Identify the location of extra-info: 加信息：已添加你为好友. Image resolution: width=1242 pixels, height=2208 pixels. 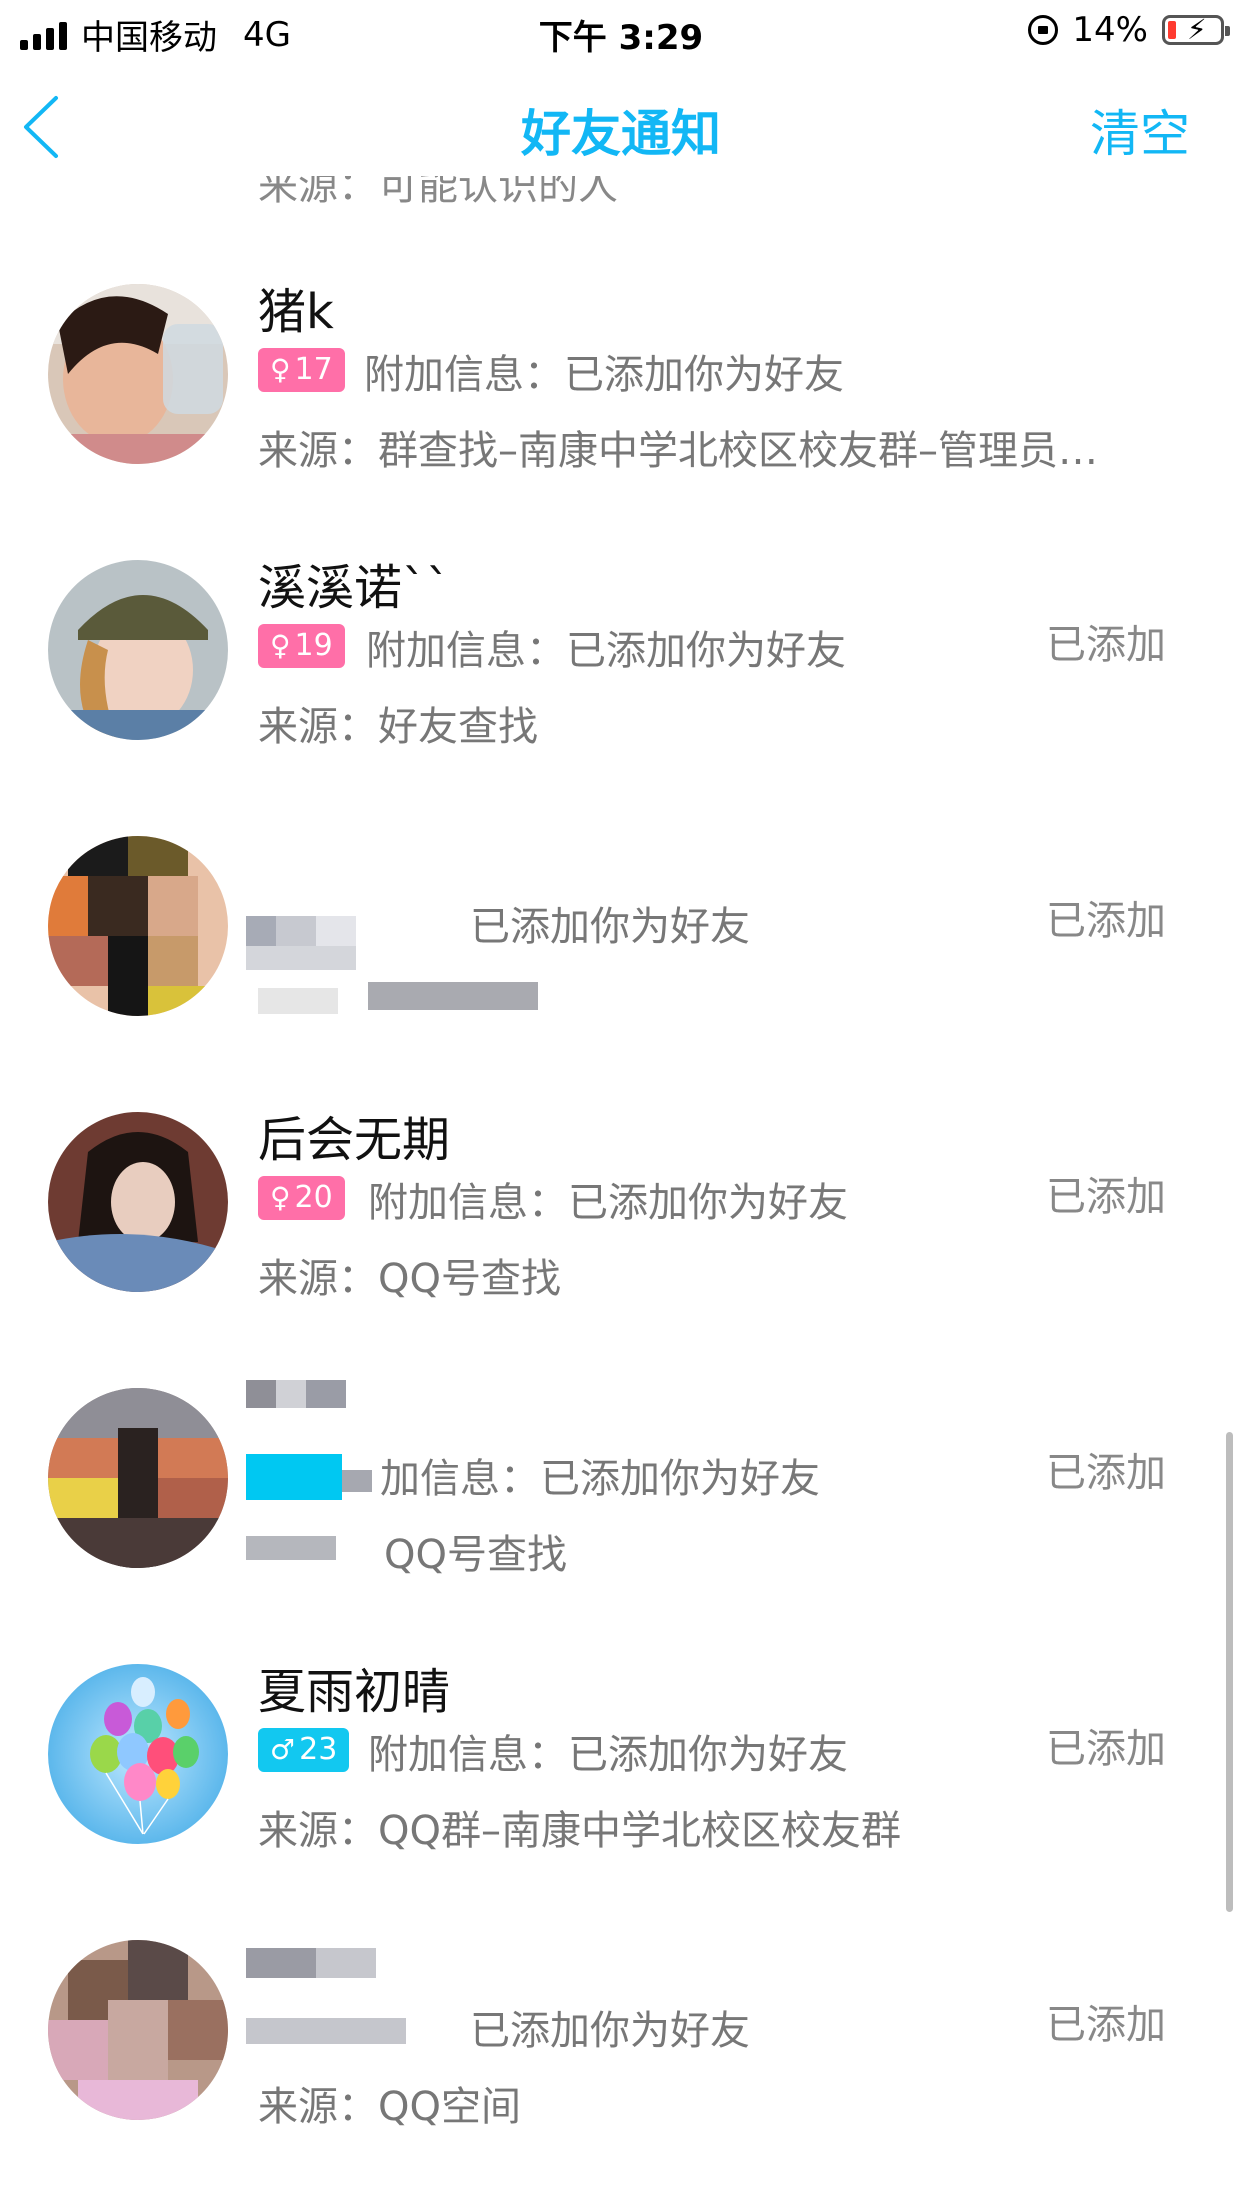
(600, 1475).